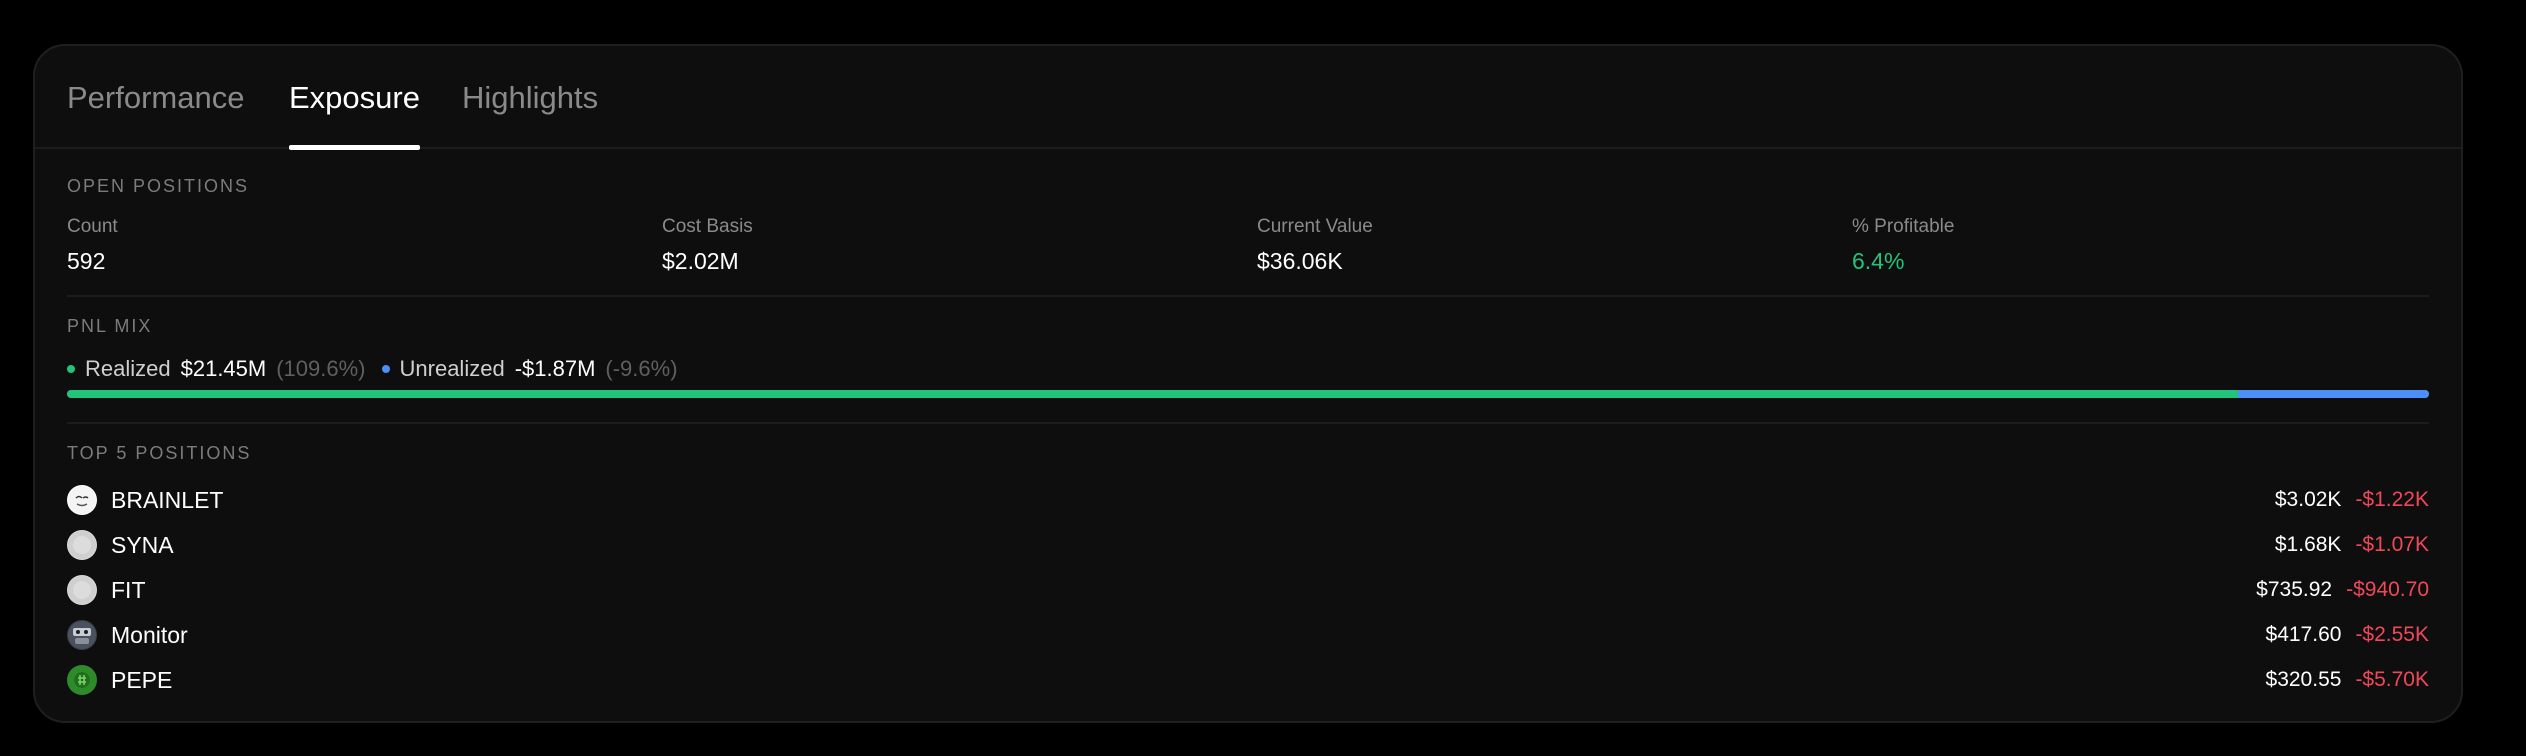 This screenshot has height=756, width=2526. What do you see at coordinates (2392, 544) in the screenshot?
I see `position-pnl: -$1.07K` at bounding box center [2392, 544].